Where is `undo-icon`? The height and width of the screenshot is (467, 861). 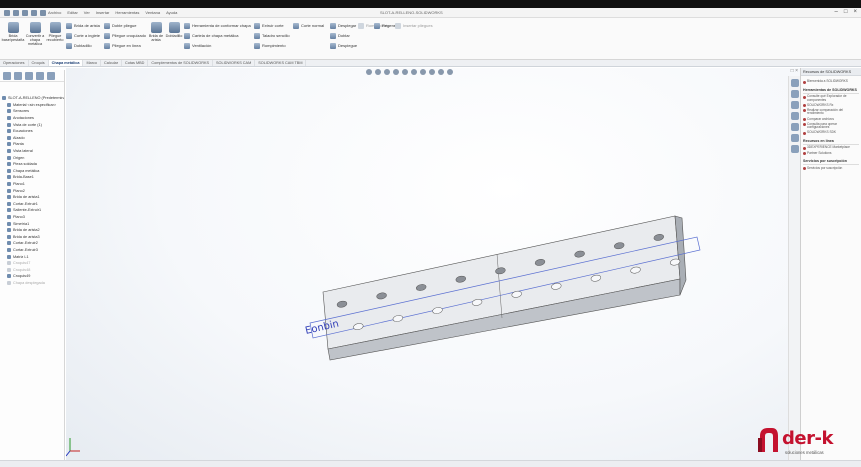
undo-icon is located at coordinates (43, 13).